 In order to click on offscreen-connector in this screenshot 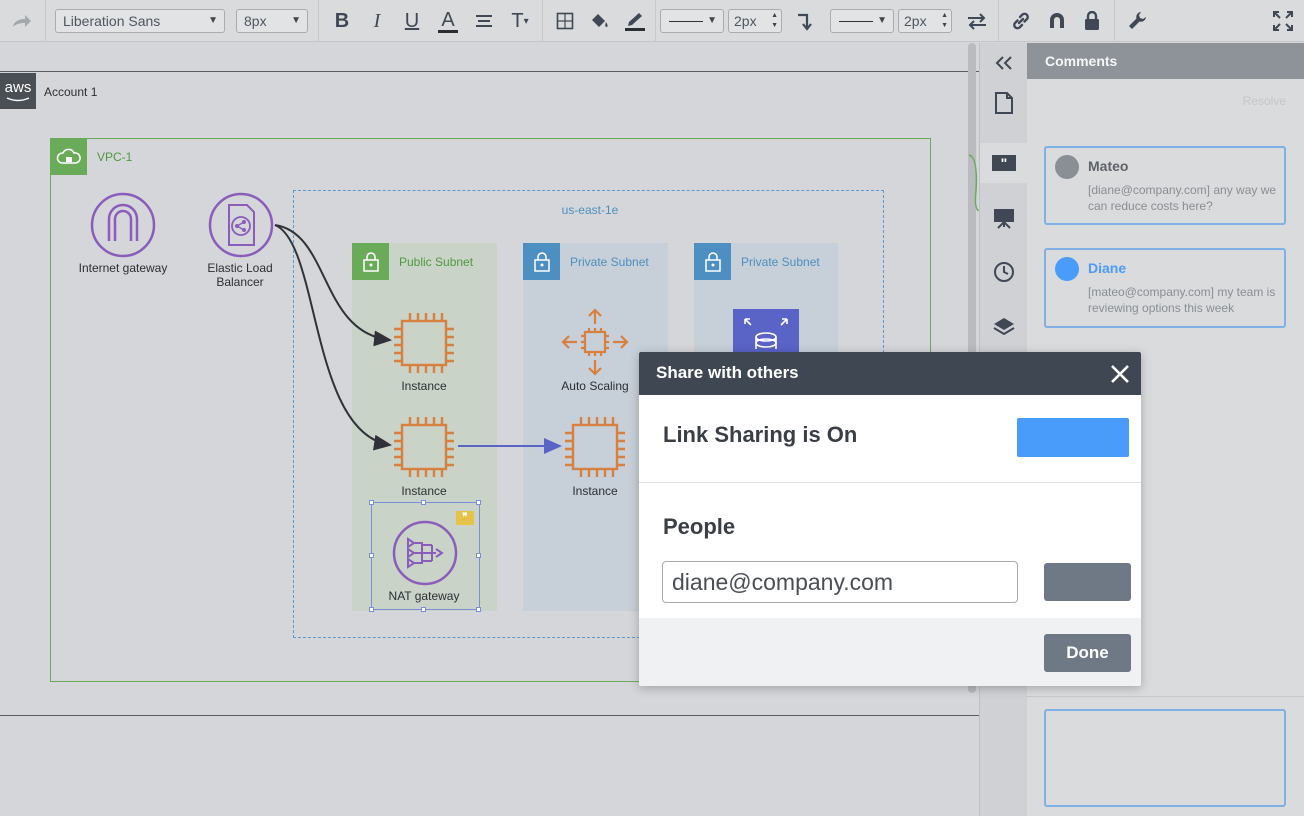, I will do `click(973, 182)`.